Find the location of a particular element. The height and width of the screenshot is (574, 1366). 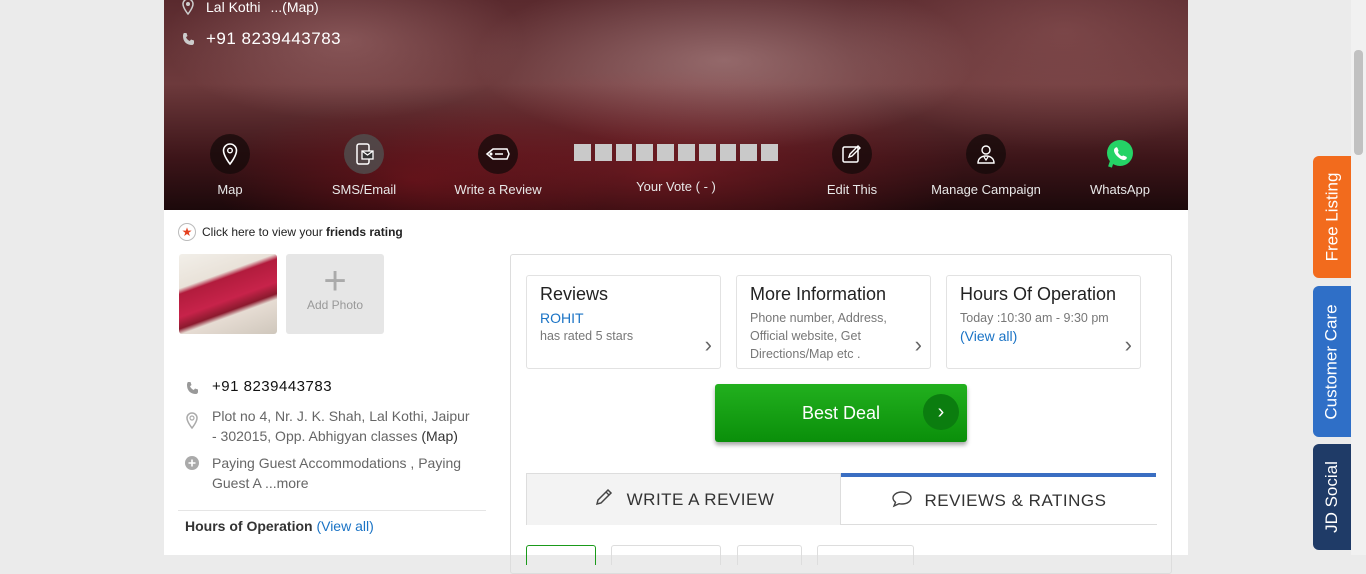

map-action: Map is located at coordinates (230, 165).